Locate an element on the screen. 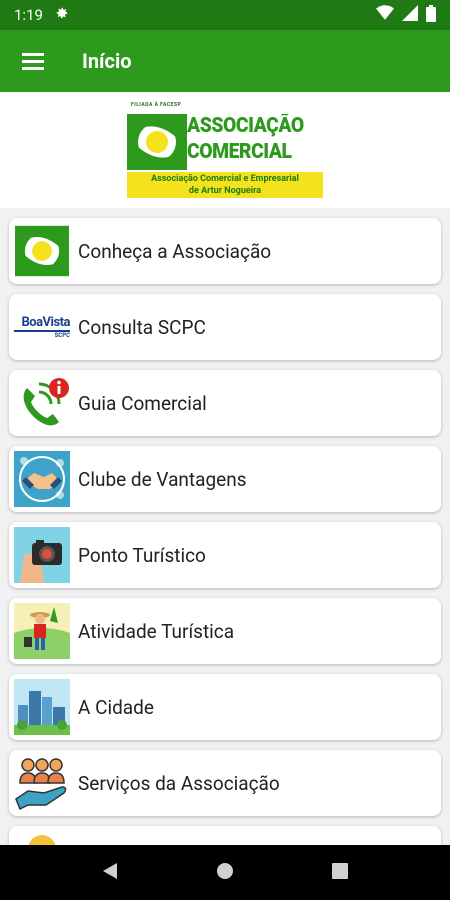 This screenshot has width=450, height=900. menu-item-label: Ponto Turístico is located at coordinates (142, 555).